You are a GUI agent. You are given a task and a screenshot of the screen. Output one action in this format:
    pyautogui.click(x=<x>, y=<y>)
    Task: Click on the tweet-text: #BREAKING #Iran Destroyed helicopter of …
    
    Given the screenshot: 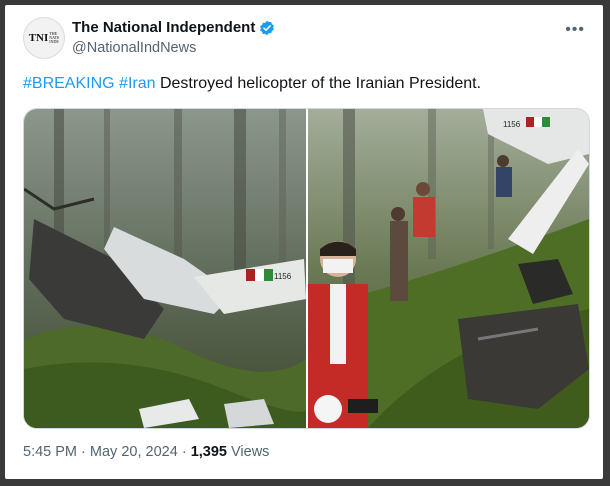 What is the action you would take?
    pyautogui.click(x=252, y=84)
    